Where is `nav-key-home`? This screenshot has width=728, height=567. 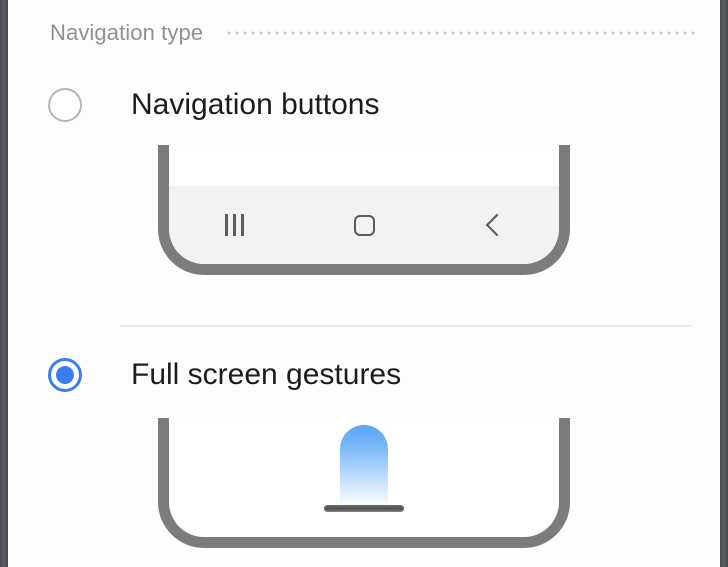 nav-key-home is located at coordinates (364, 225).